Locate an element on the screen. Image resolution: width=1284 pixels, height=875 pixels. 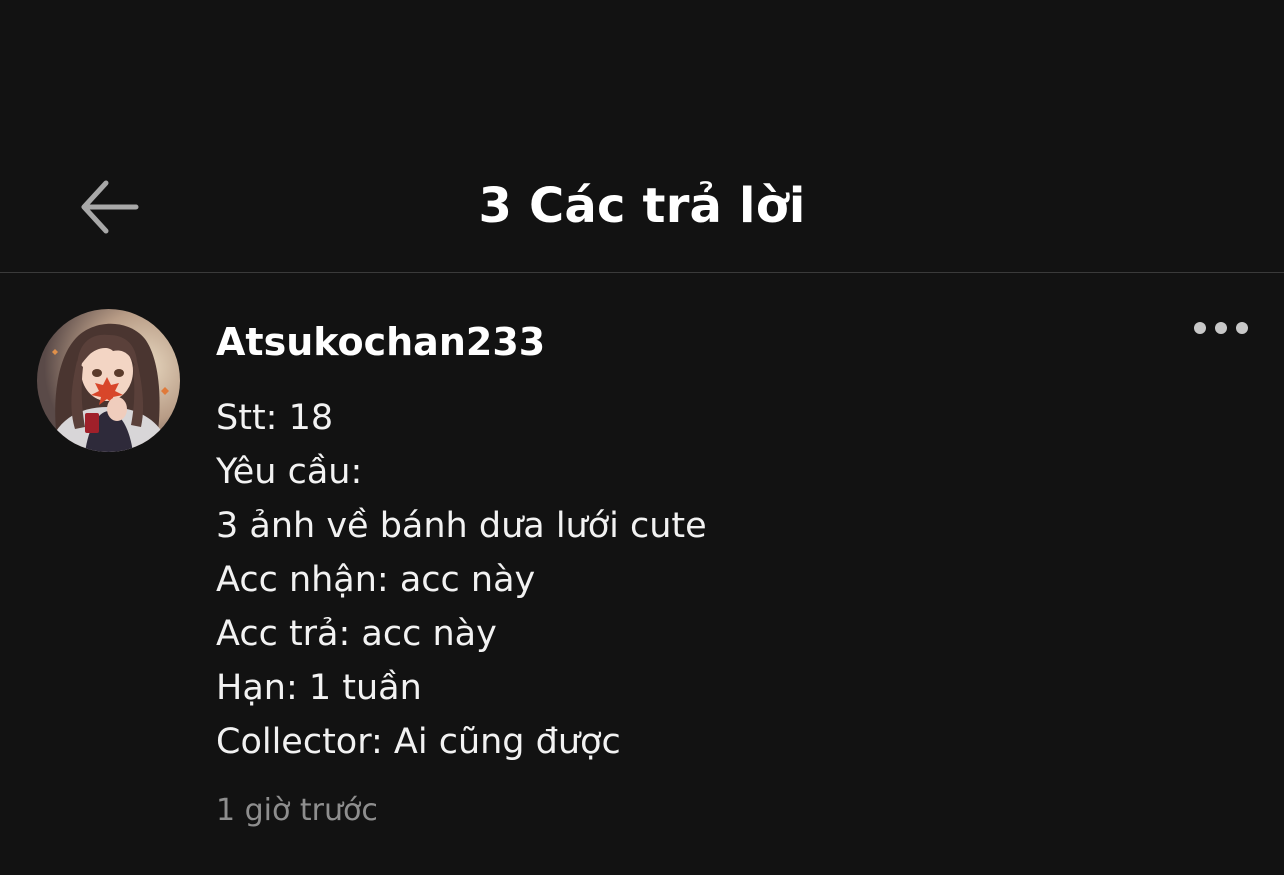
avatar-image is located at coordinates (108, 380).